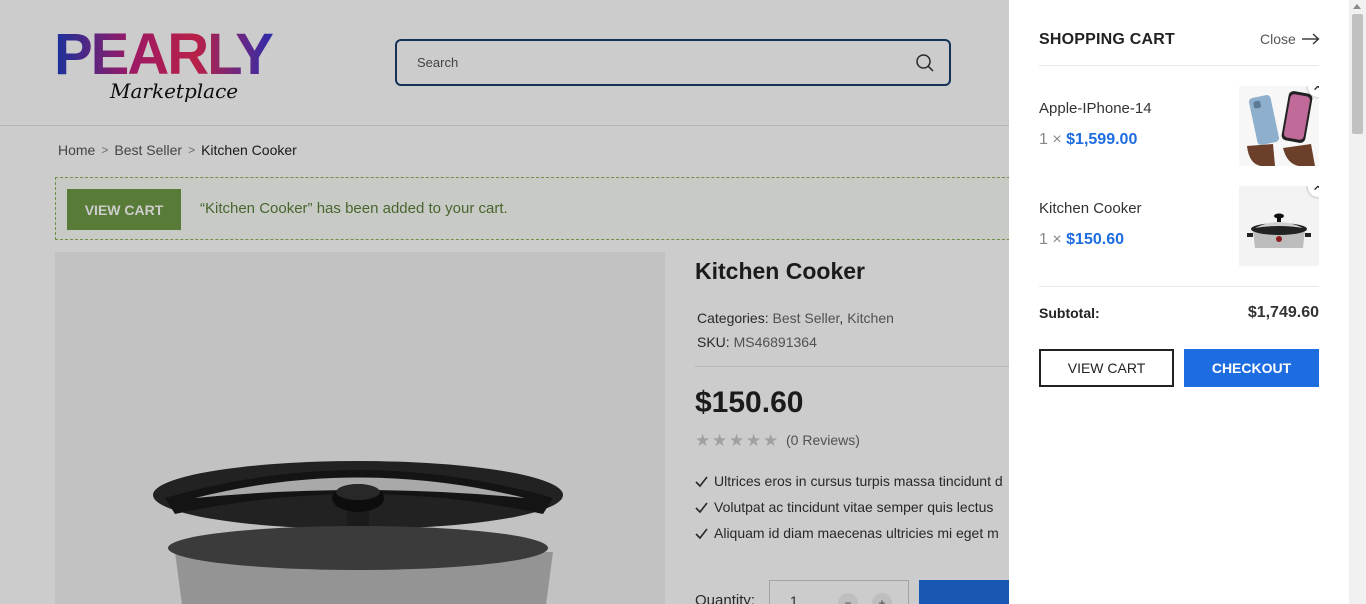 The width and height of the screenshot is (1366, 604). What do you see at coordinates (1179, 226) in the screenshot?
I see `cart-item: Kitchen Cooker 1 × $150.60 ✕` at bounding box center [1179, 226].